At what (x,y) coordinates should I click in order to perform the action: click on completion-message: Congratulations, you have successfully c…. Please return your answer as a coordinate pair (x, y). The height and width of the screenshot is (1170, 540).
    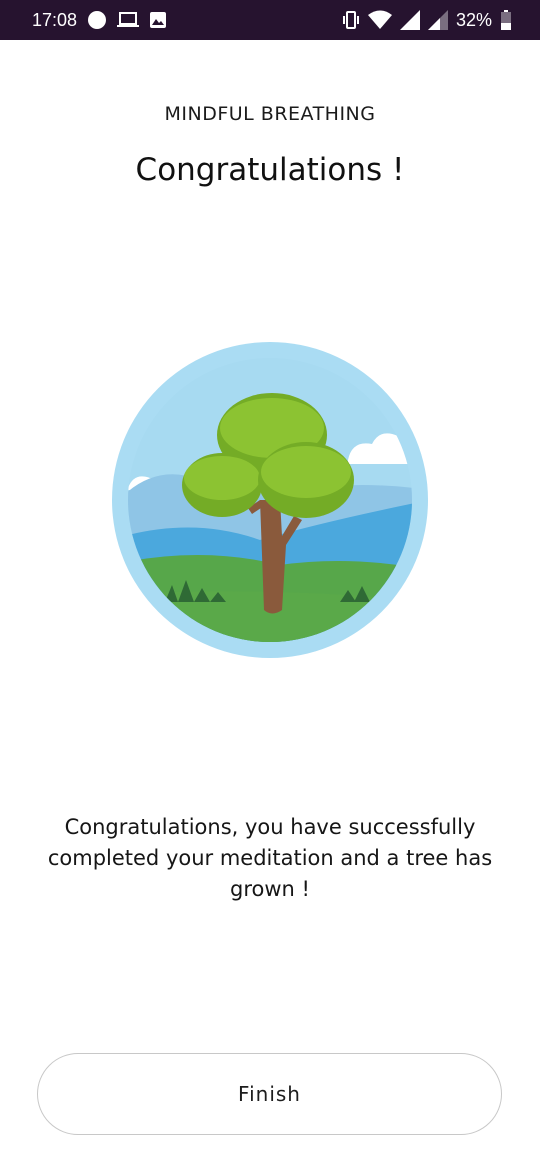
    Looking at the image, I should click on (270, 858).